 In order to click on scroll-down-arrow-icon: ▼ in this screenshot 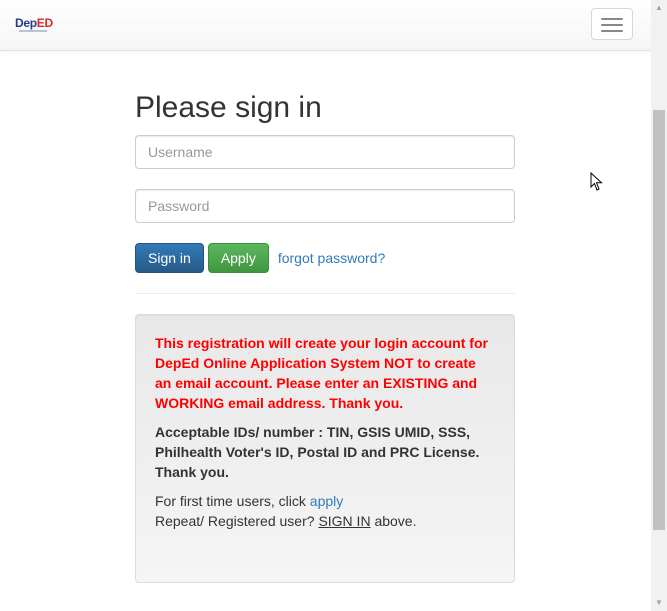, I will do `click(659, 603)`.